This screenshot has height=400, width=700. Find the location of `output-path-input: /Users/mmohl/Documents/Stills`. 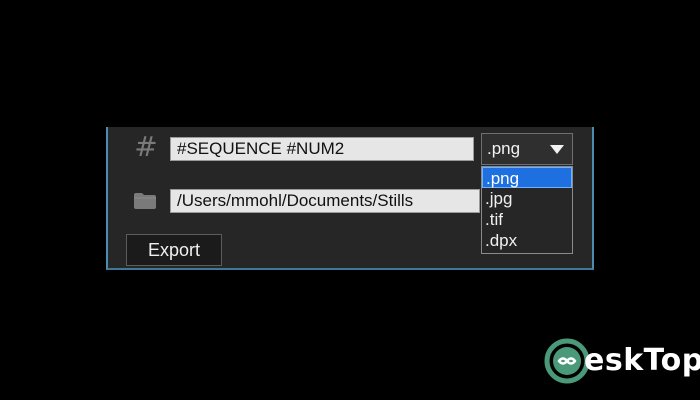

output-path-input: /Users/mmohl/Documents/Stills is located at coordinates (325, 201).